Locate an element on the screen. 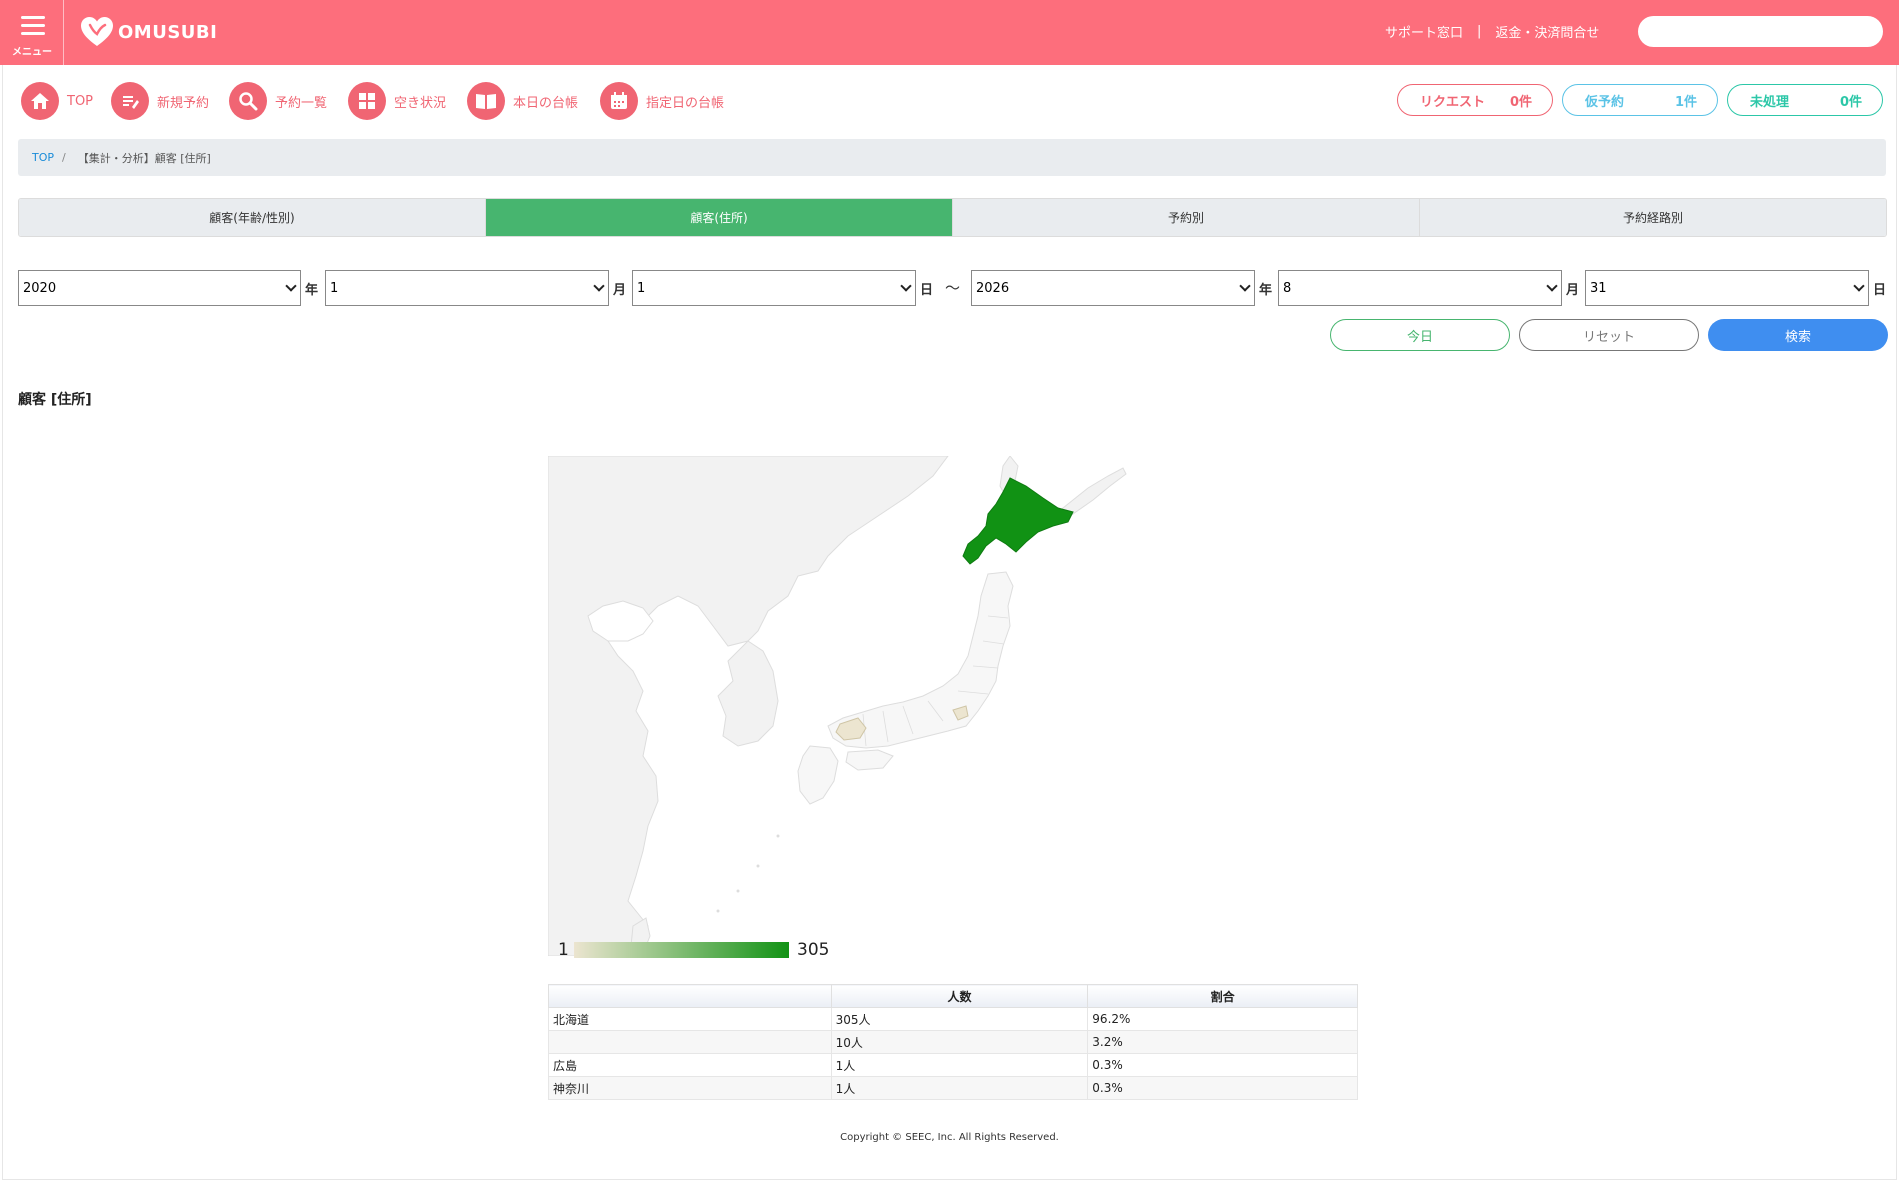 This screenshot has height=1183, width=1899. table-header-region is located at coordinates (690, 996).